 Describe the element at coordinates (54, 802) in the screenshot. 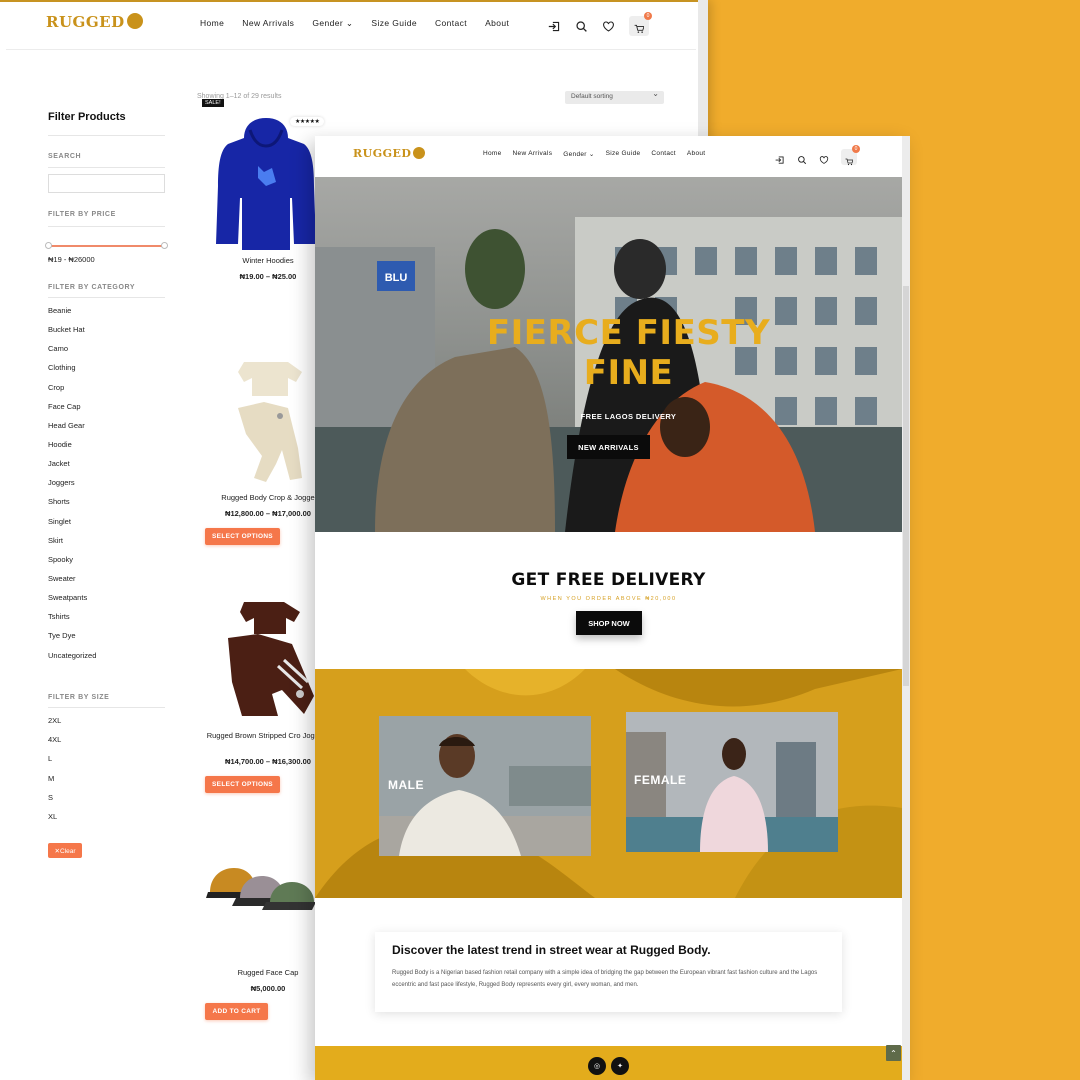

I see `size-item: S` at that location.